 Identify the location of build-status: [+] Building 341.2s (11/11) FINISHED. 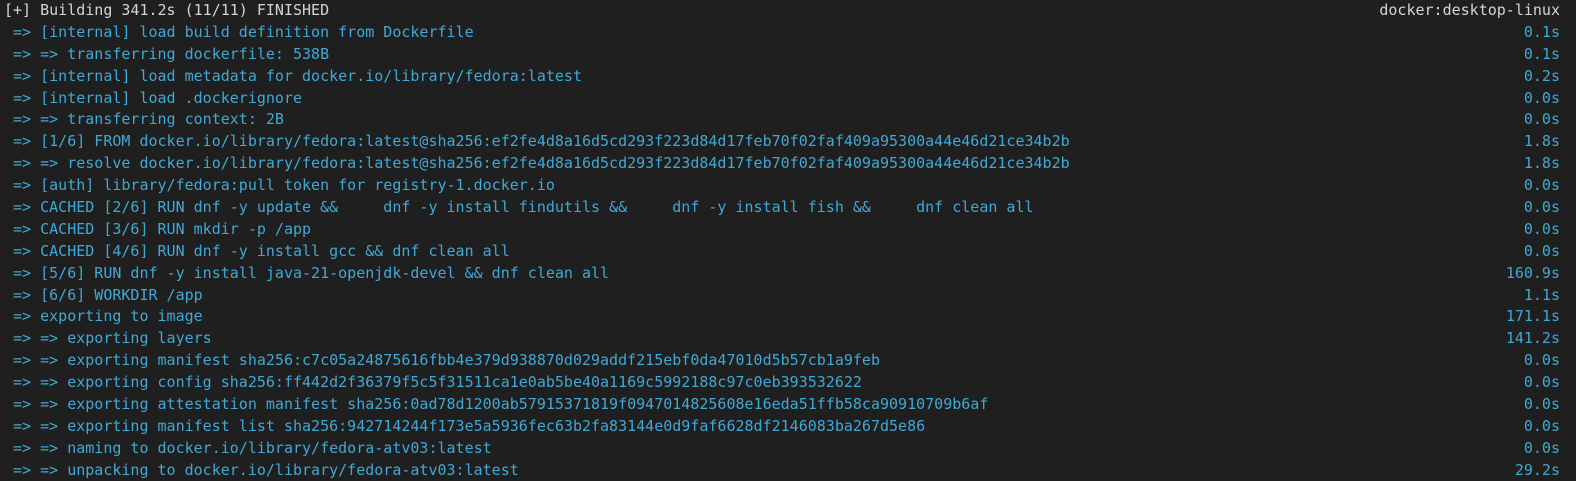
(167, 10).